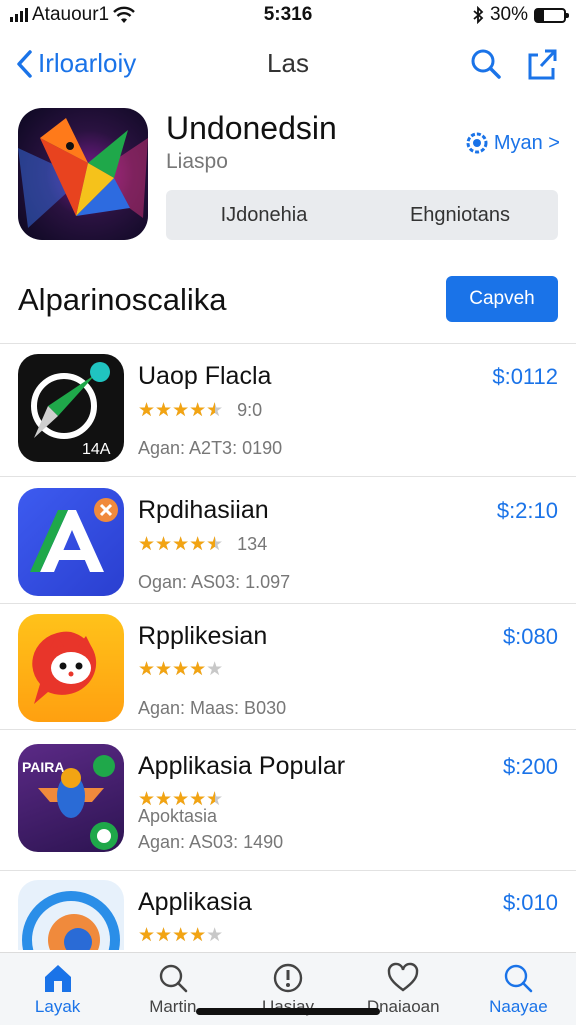 This screenshot has width=576, height=1025. What do you see at coordinates (288, 1011) in the screenshot?
I see `home-indicator` at bounding box center [288, 1011].